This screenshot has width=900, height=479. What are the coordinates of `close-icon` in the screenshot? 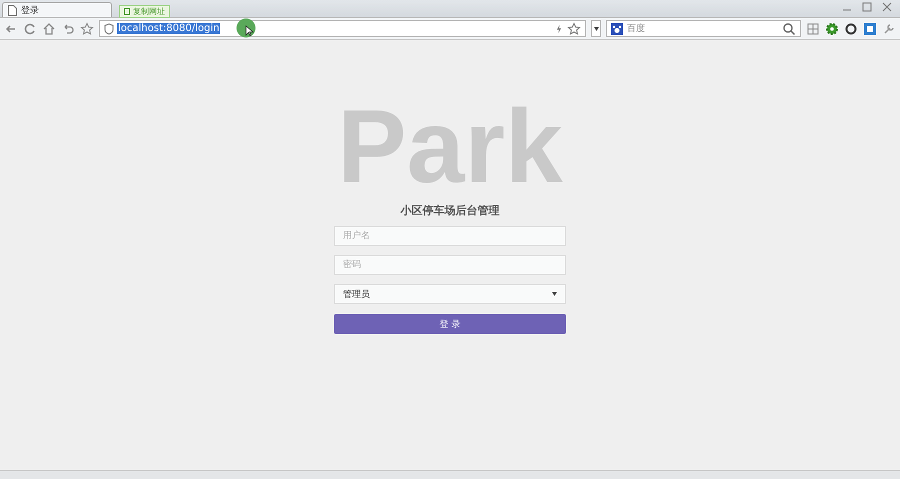 It's located at (887, 7).